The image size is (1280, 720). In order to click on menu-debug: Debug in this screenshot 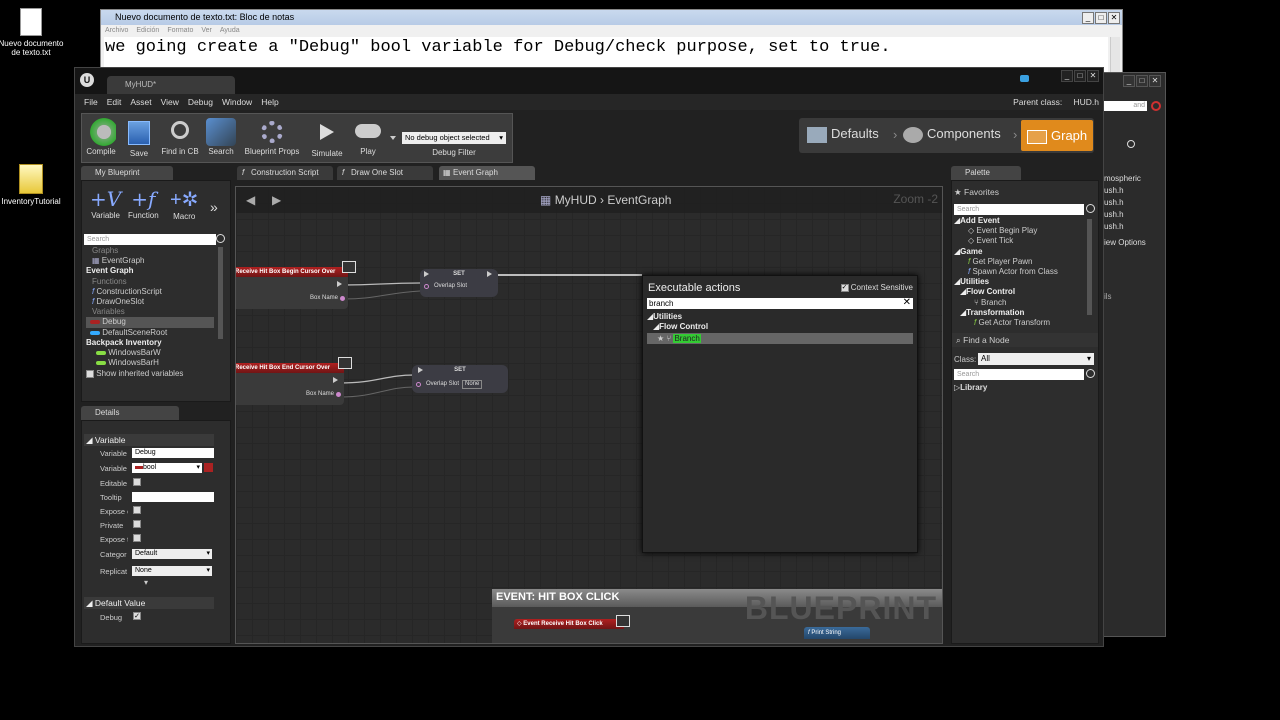, I will do `click(200, 102)`.